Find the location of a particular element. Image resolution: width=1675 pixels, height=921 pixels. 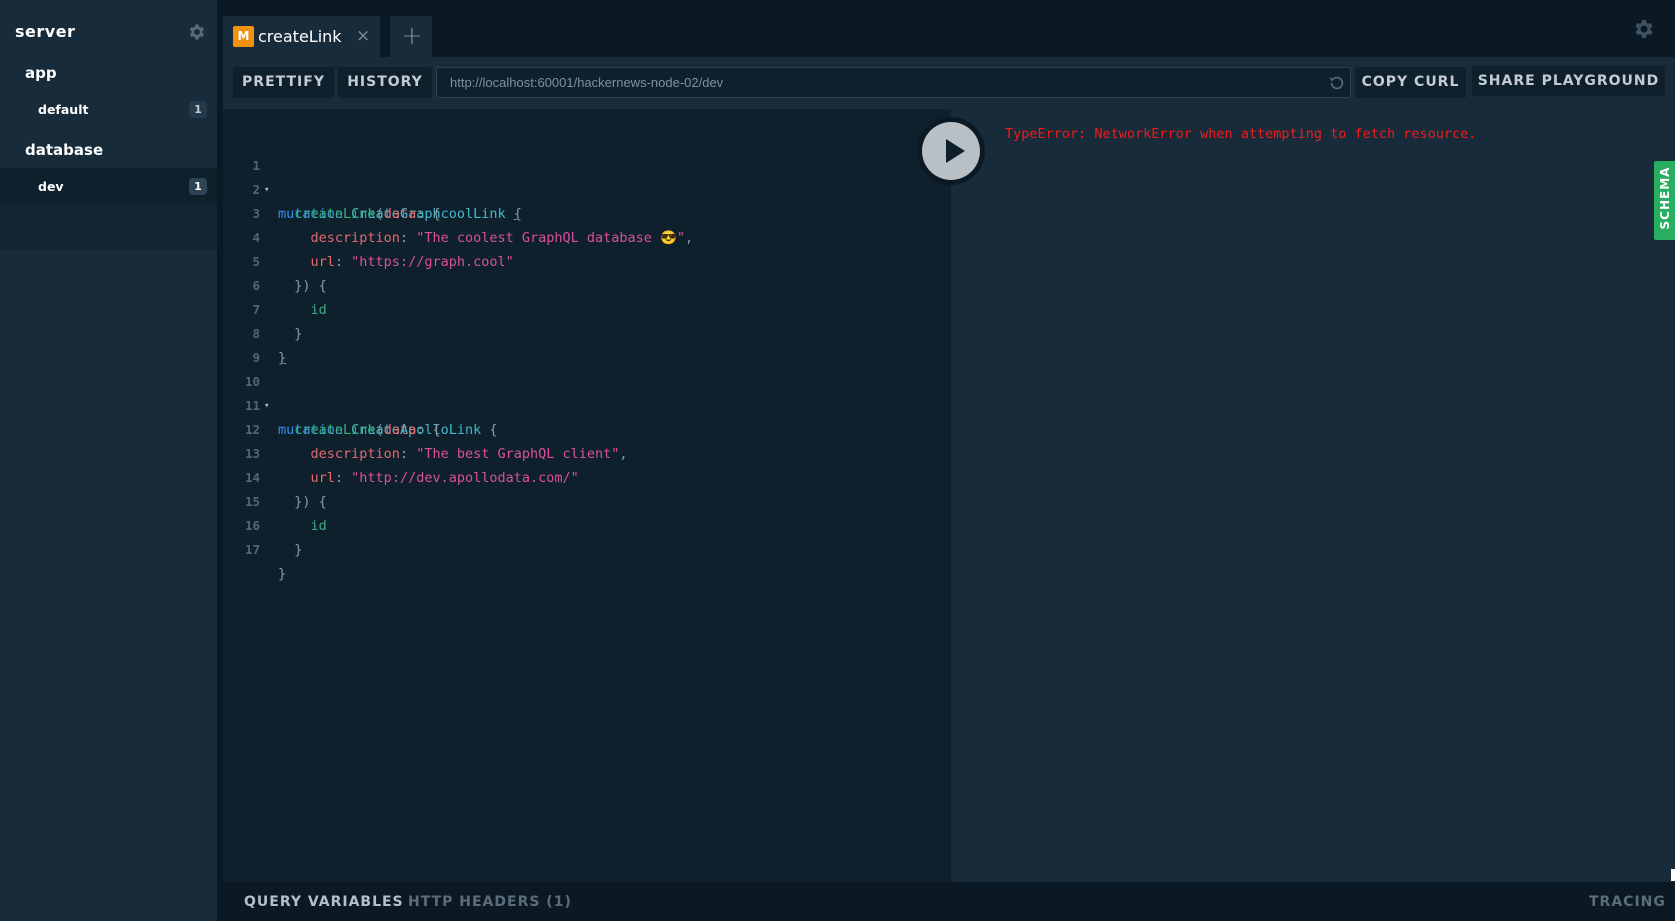

schema-tab: SCHEMA is located at coordinates (1664, 200).